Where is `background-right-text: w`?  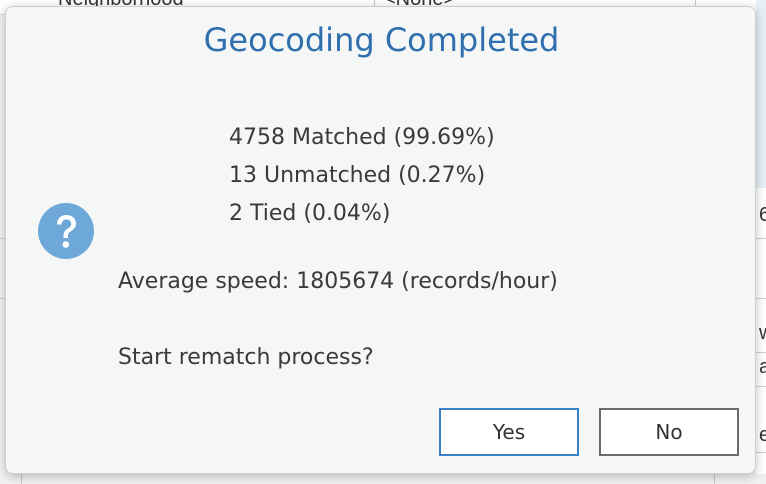
background-right-text: w is located at coordinates (762, 333).